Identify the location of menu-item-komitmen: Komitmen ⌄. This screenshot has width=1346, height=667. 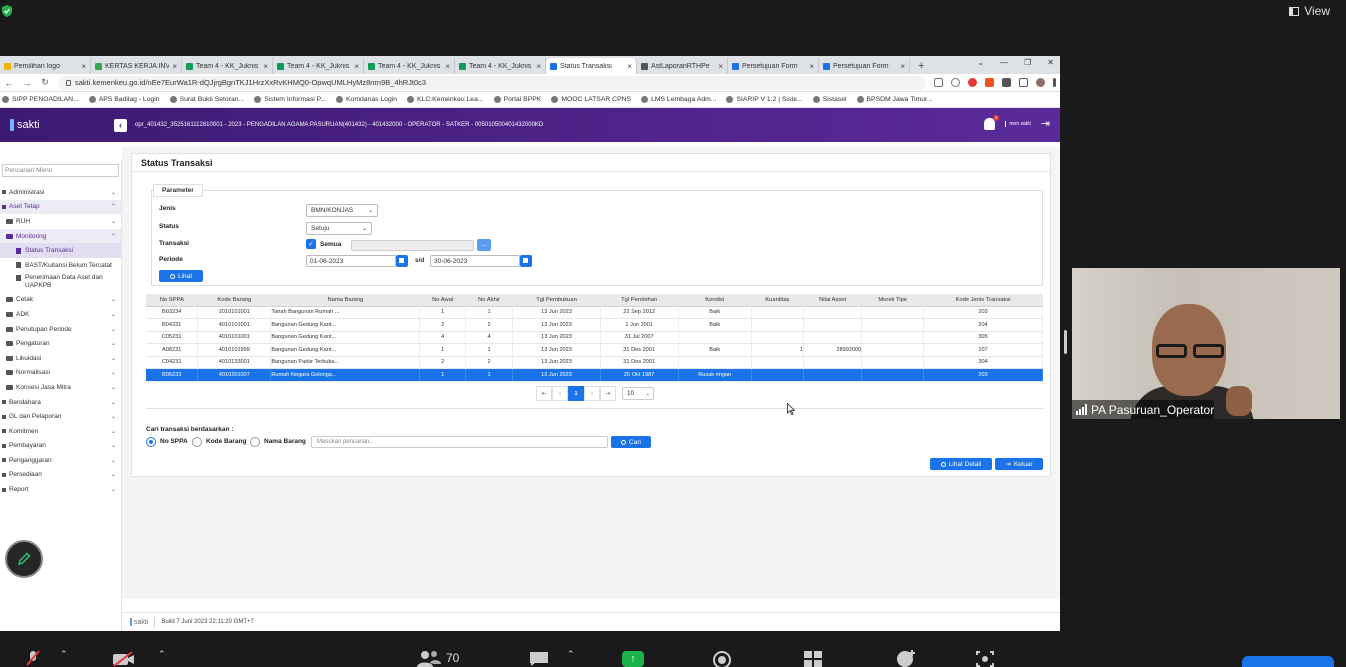
(60, 431).